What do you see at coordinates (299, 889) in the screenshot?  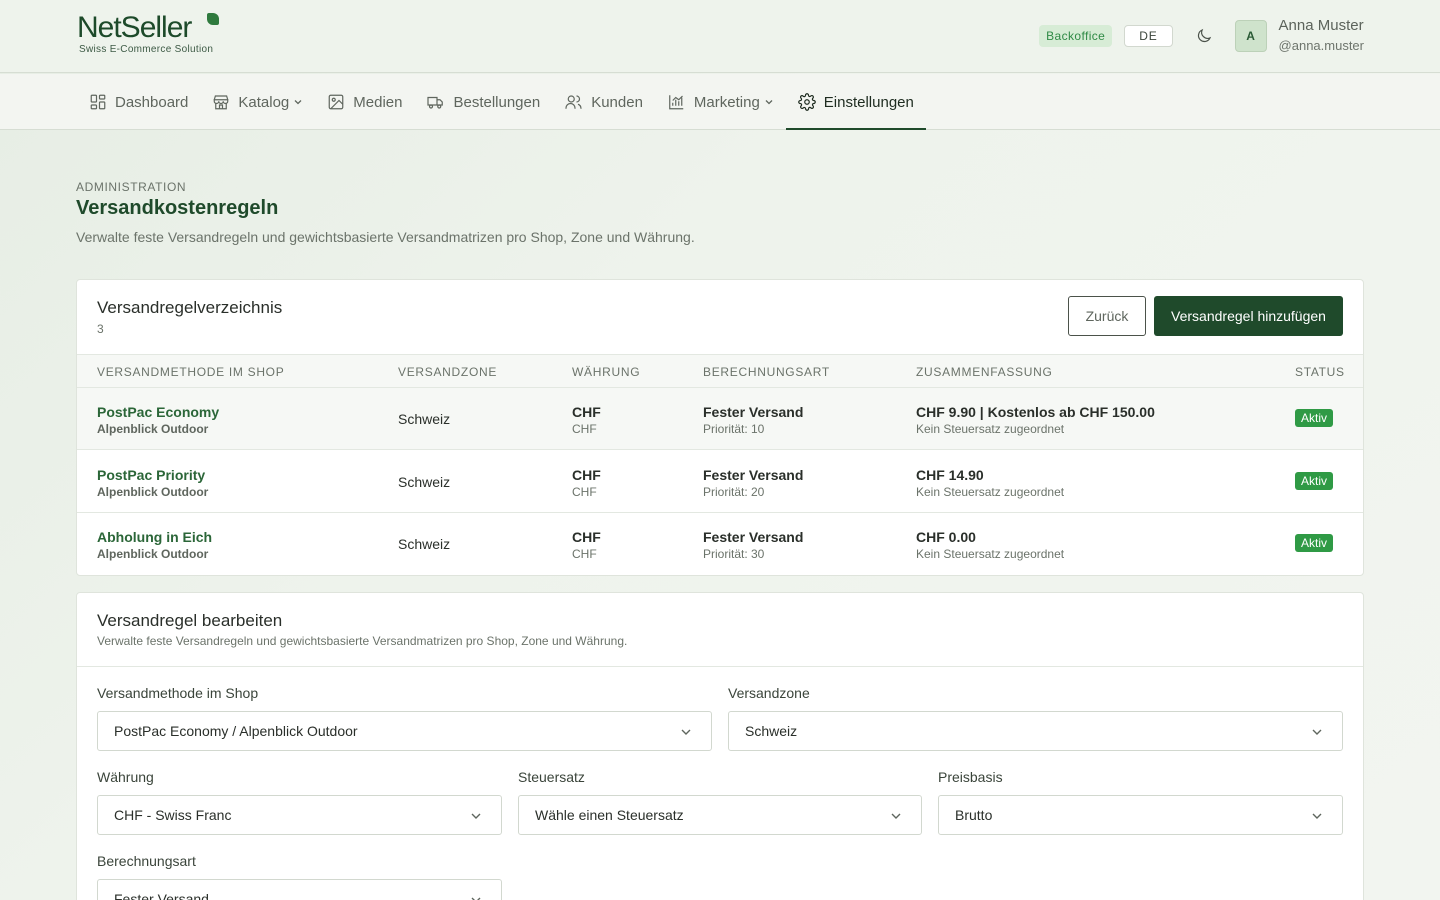 I see `calc-select: Fester Versand` at bounding box center [299, 889].